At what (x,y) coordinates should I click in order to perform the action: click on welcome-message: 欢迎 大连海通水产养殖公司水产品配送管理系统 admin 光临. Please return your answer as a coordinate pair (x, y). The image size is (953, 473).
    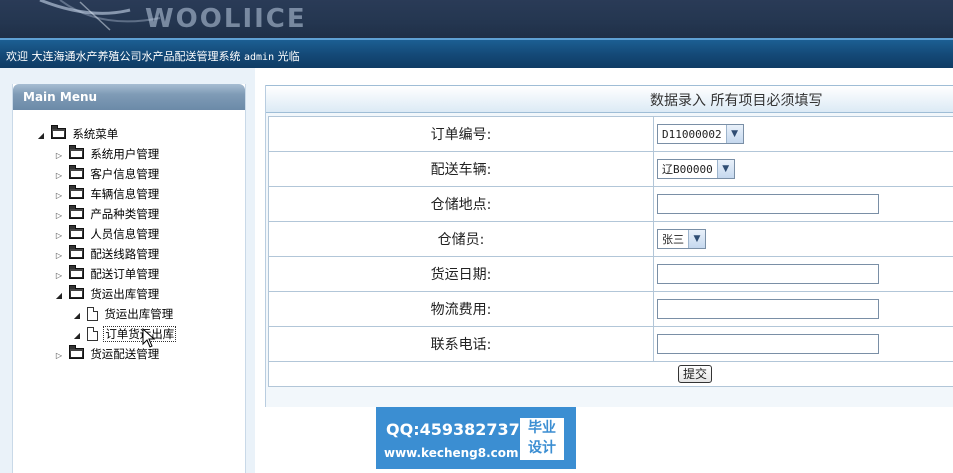
    Looking at the image, I should click on (153, 56).